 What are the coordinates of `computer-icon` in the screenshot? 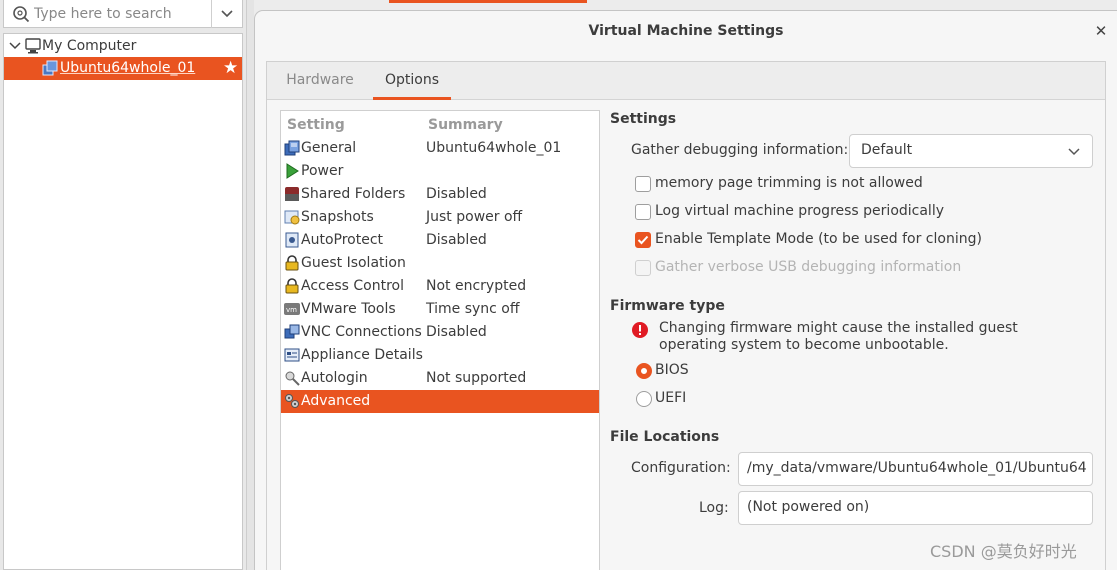 It's located at (33, 46).